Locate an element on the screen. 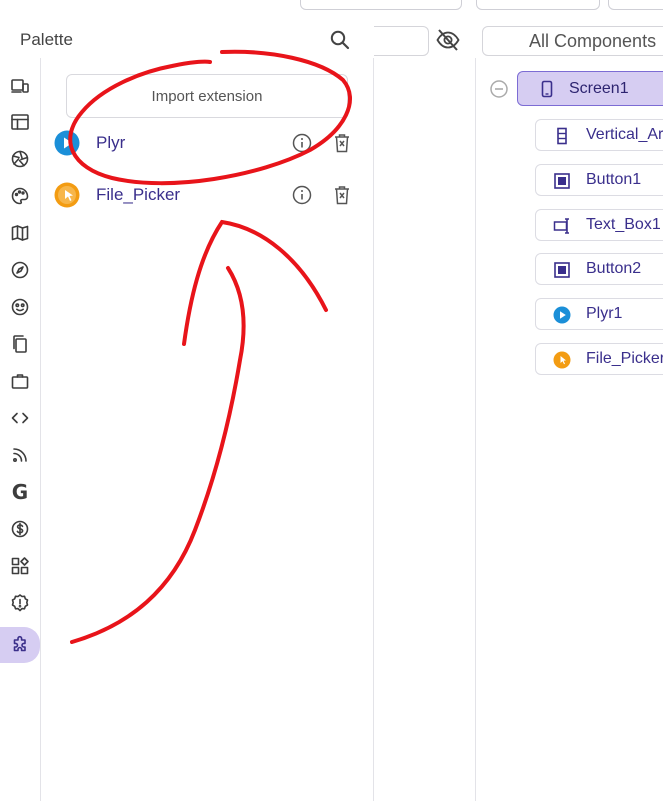 The width and height of the screenshot is (663, 801). palette-category-rail: G is located at coordinates (20, 429).